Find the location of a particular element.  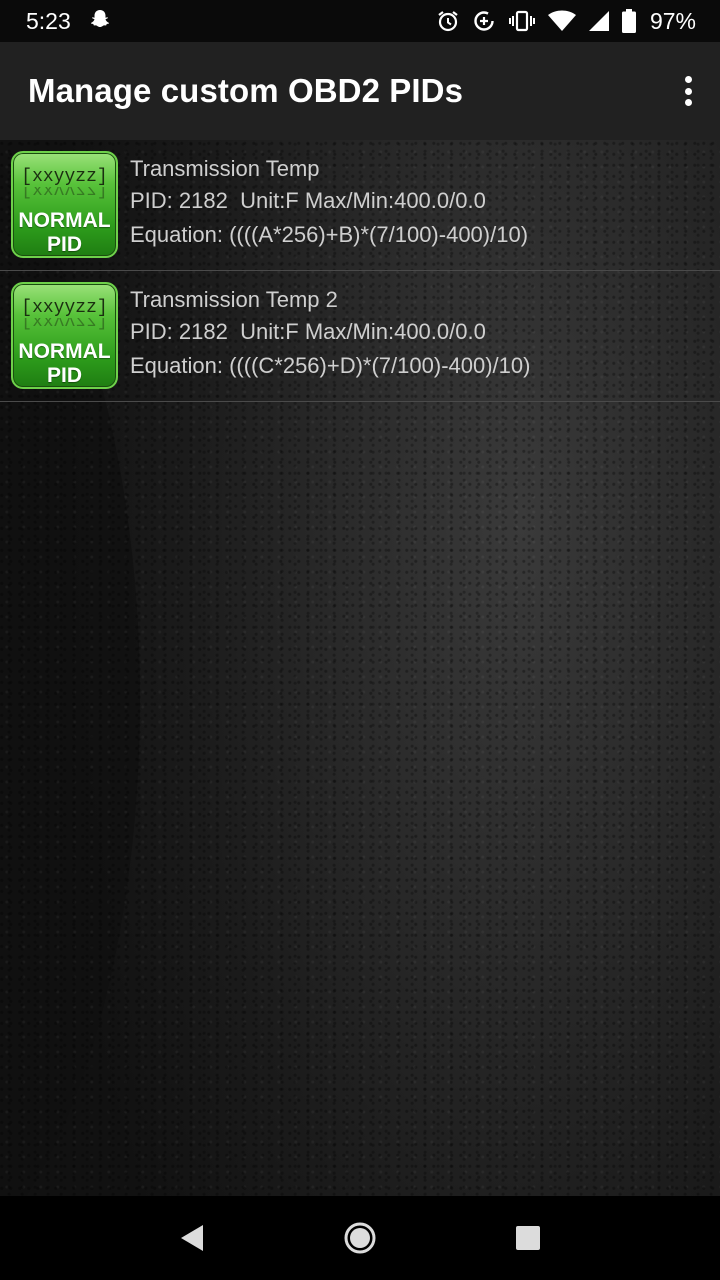

data-saver-icon is located at coordinates (484, 21).